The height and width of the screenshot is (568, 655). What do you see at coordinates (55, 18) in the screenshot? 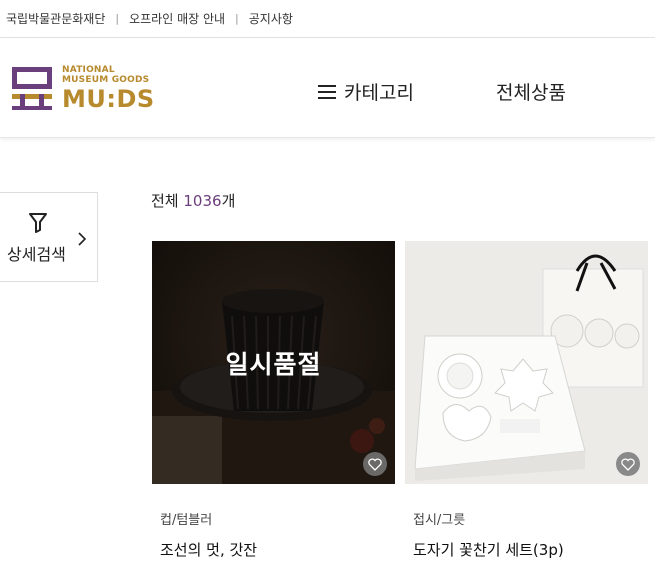
I see `foundation-link: 국립박물관문화재단` at bounding box center [55, 18].